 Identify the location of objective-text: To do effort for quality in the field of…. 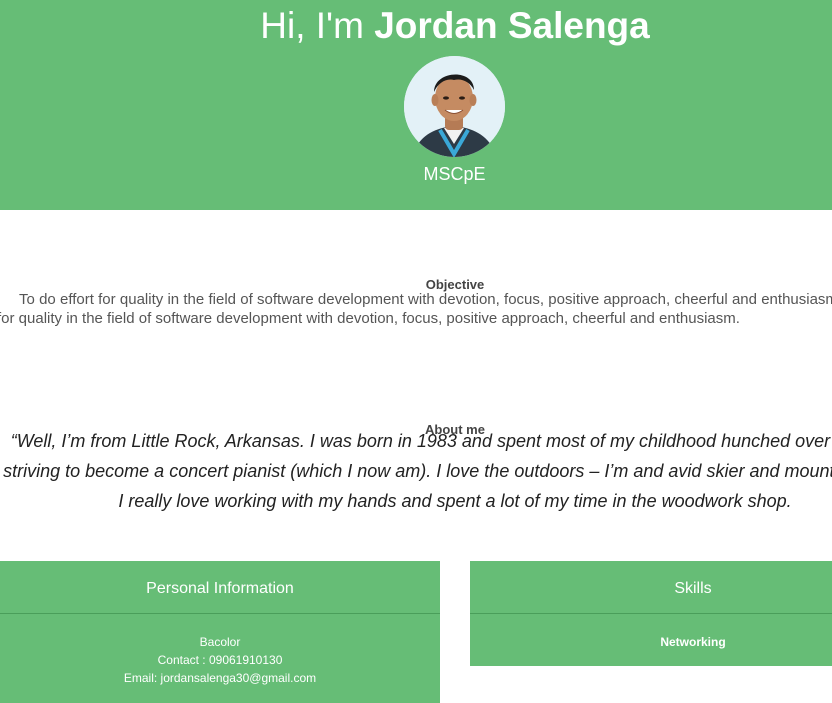
(416, 309).